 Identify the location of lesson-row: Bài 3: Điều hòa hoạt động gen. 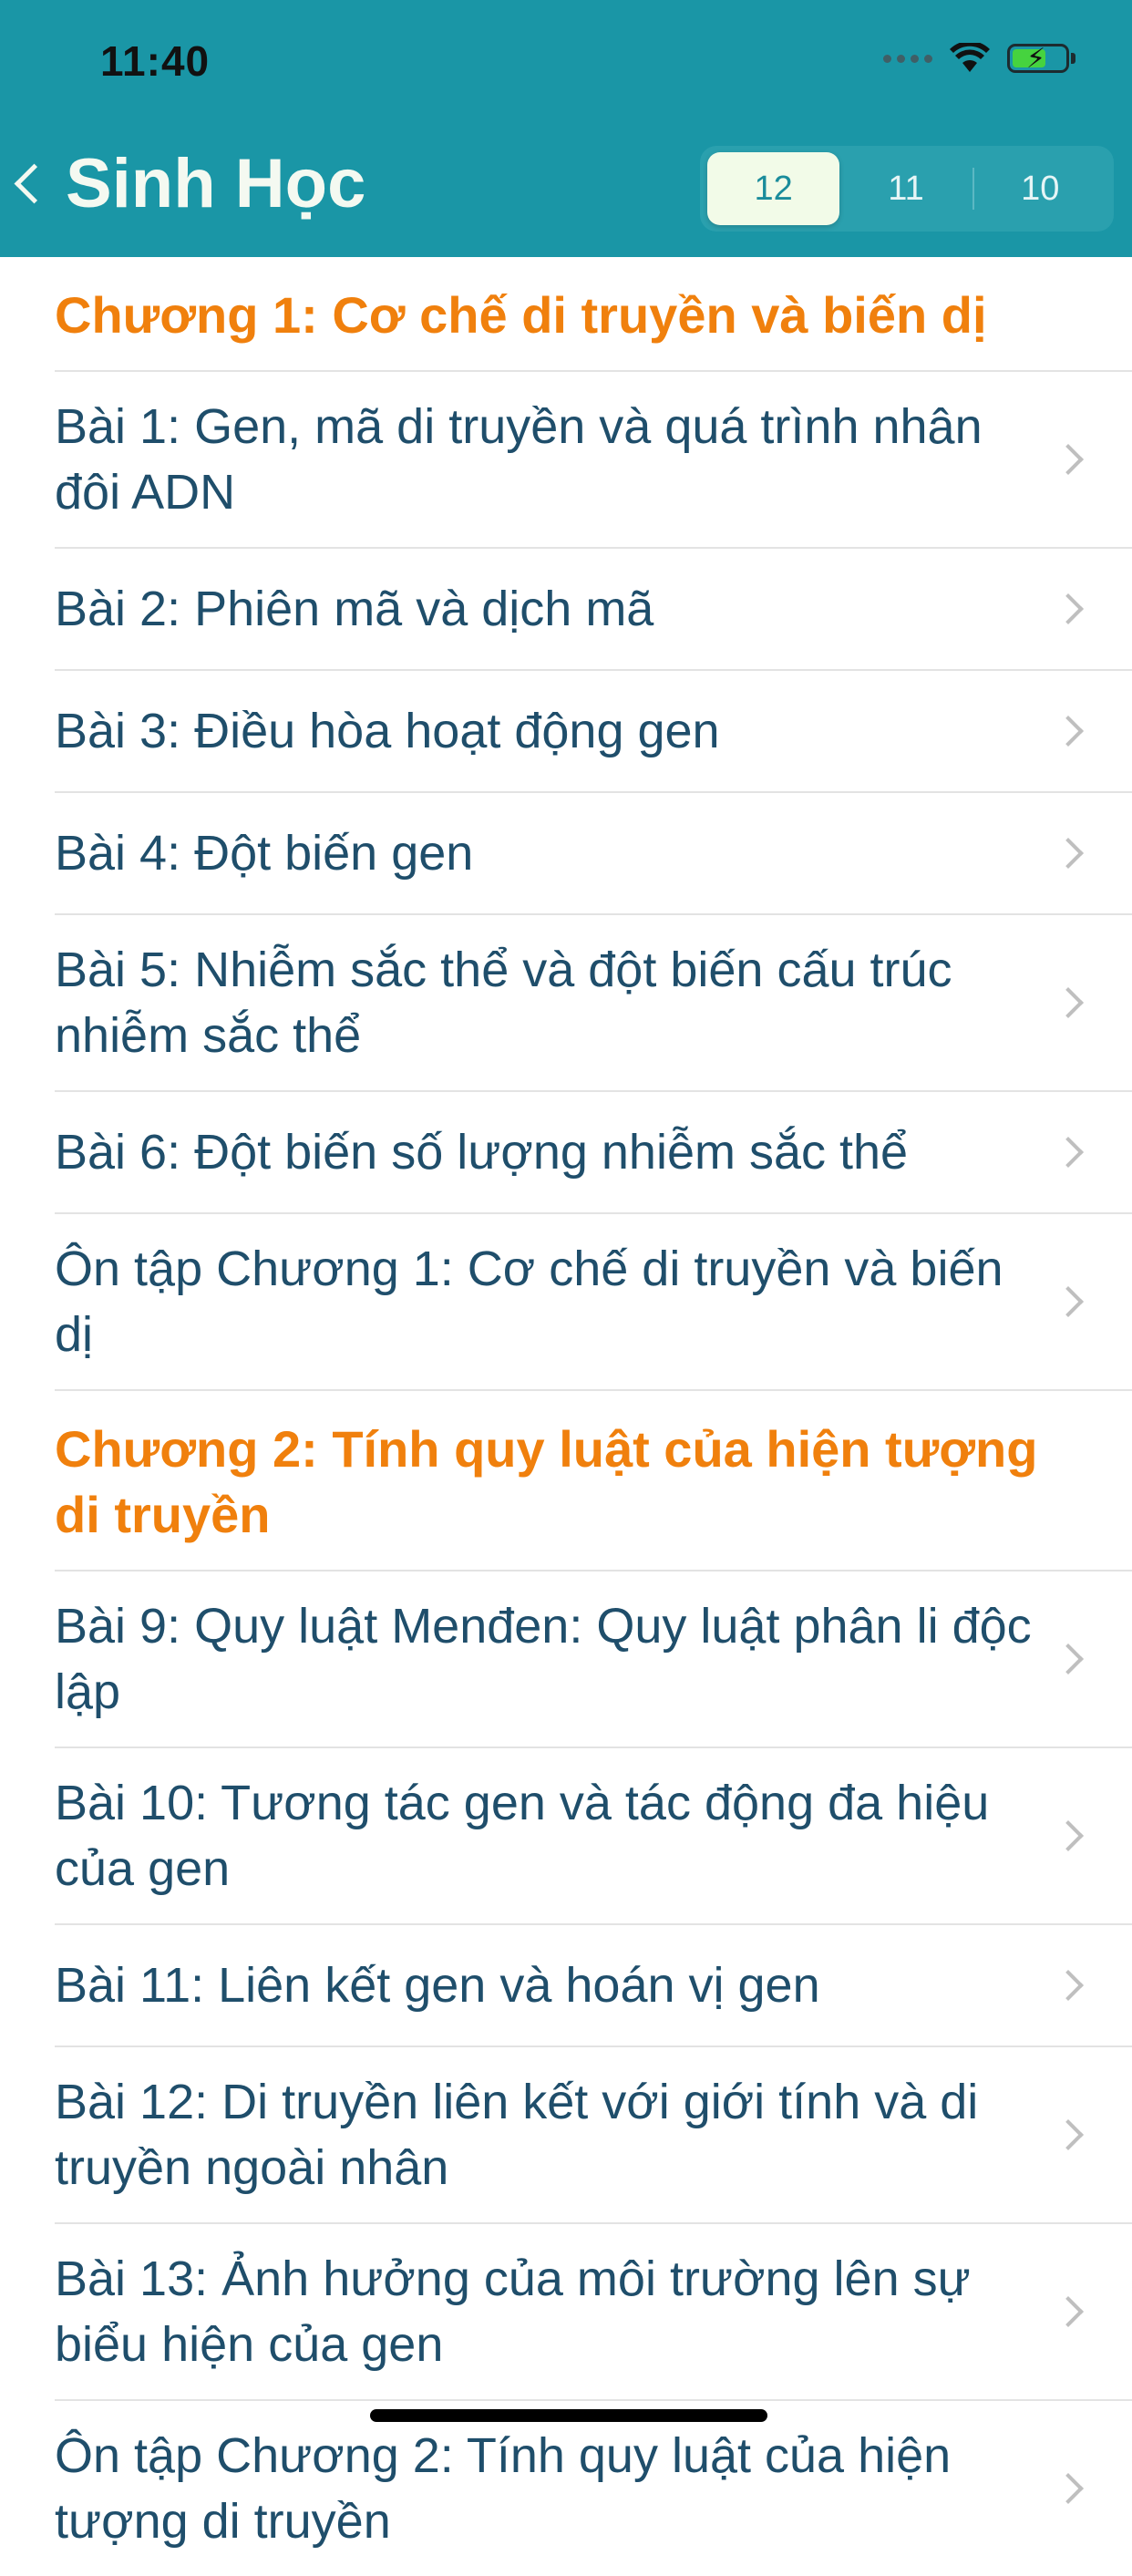
(566, 731).